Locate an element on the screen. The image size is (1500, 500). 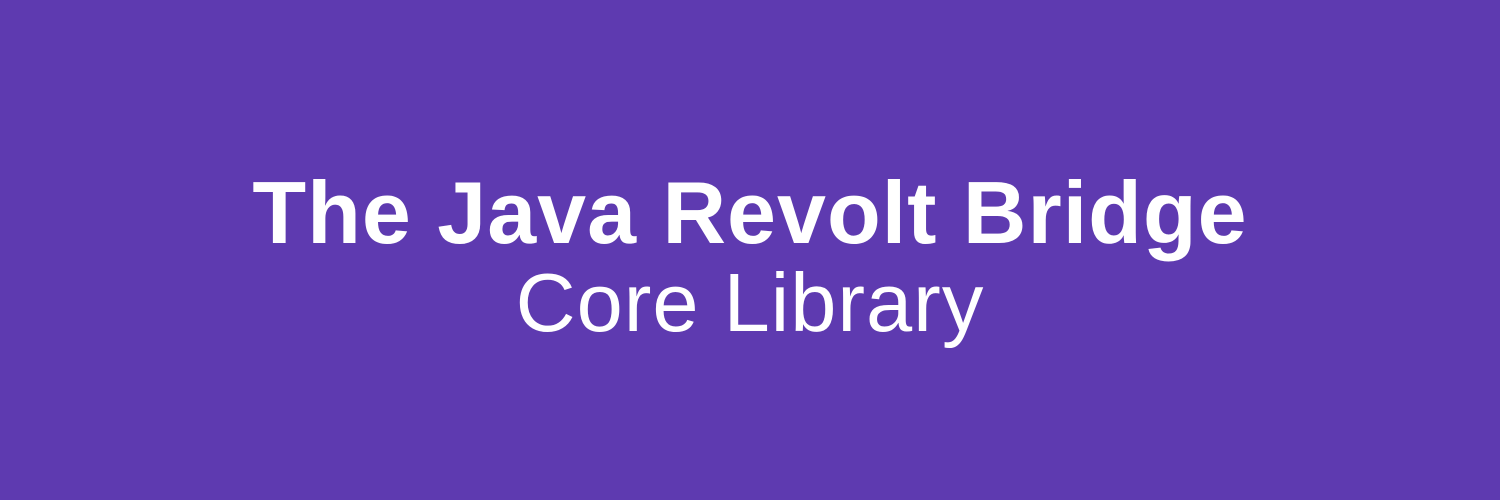
banner-subtitle: Core Library is located at coordinates (750, 302).